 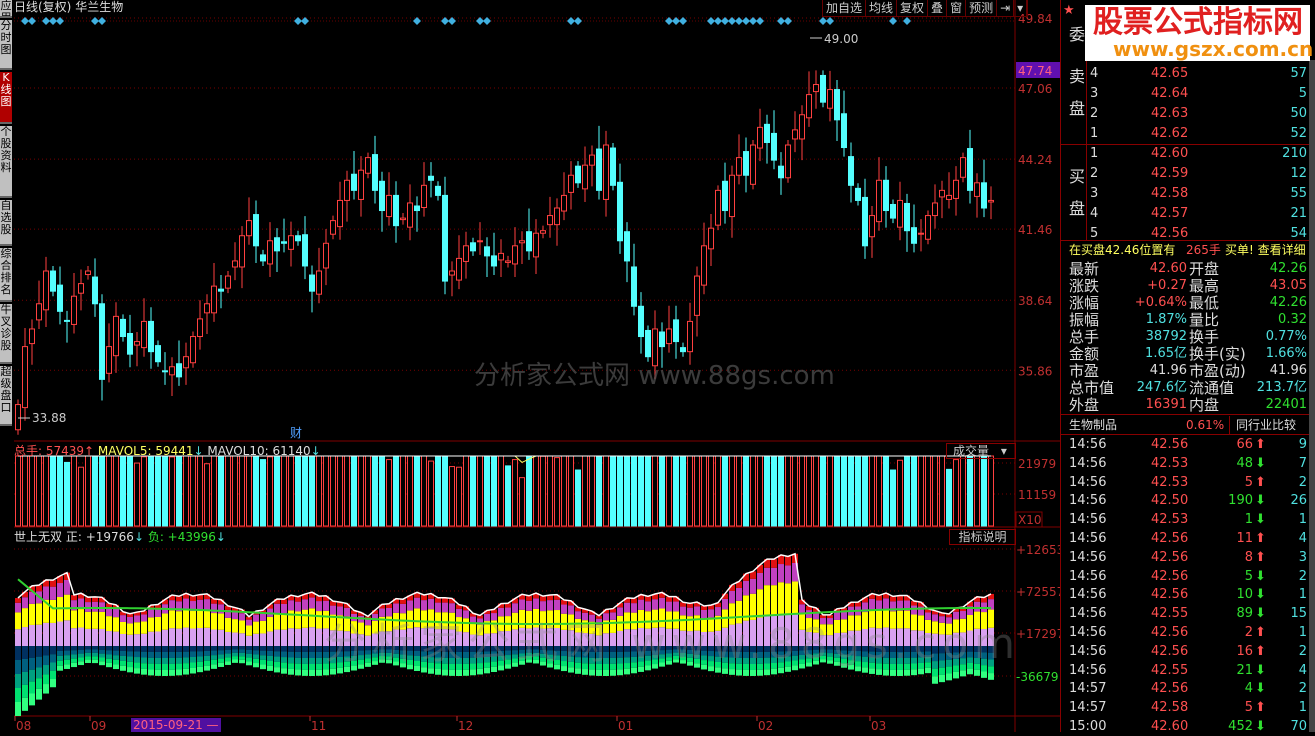 What do you see at coordinates (46, 21) in the screenshot?
I see `signal-diamond` at bounding box center [46, 21].